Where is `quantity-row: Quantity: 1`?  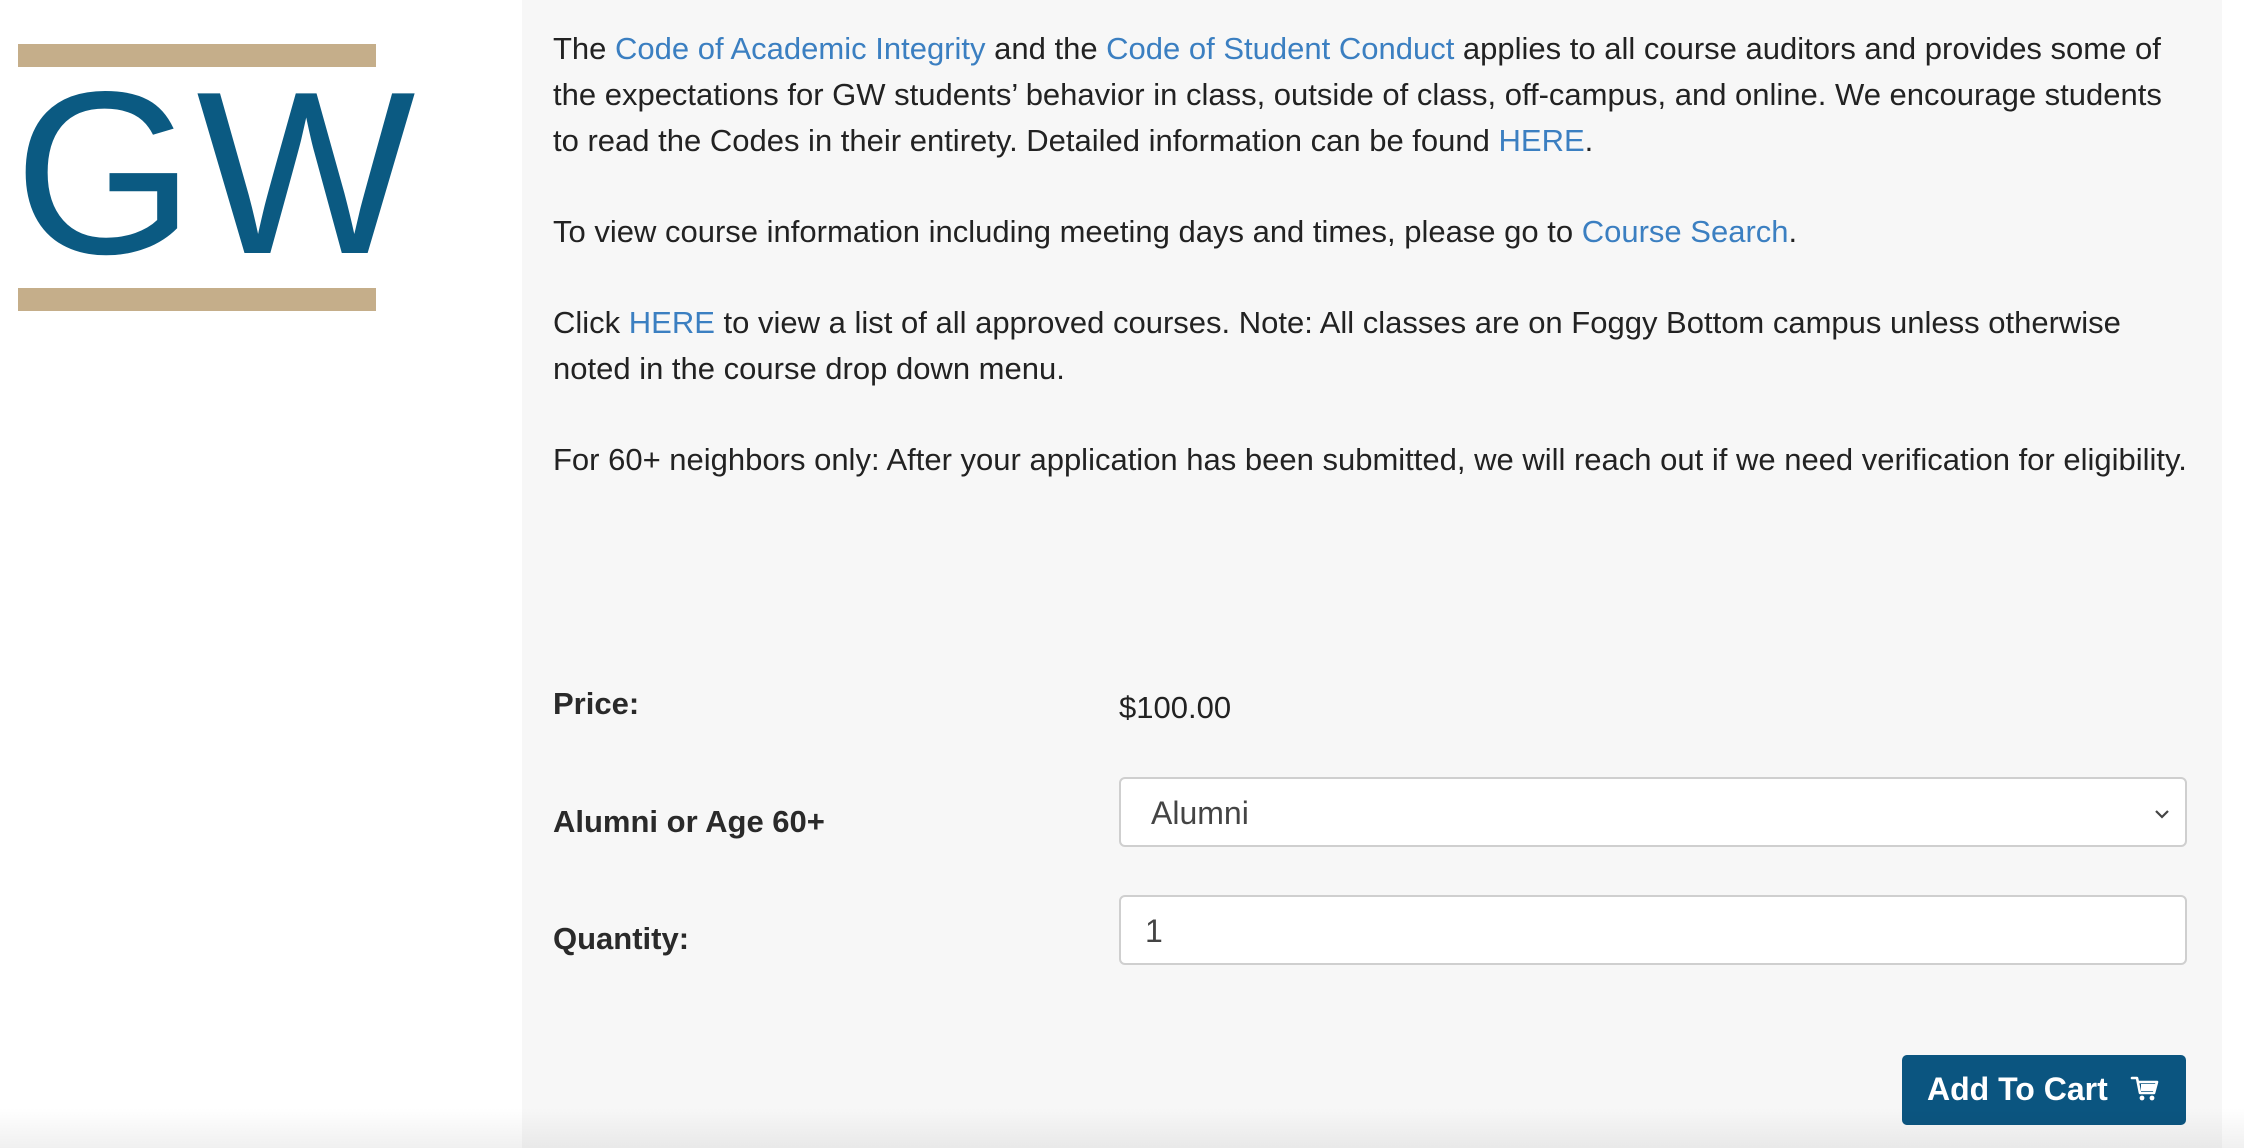 quantity-row: Quantity: 1 is located at coordinates (1373, 931).